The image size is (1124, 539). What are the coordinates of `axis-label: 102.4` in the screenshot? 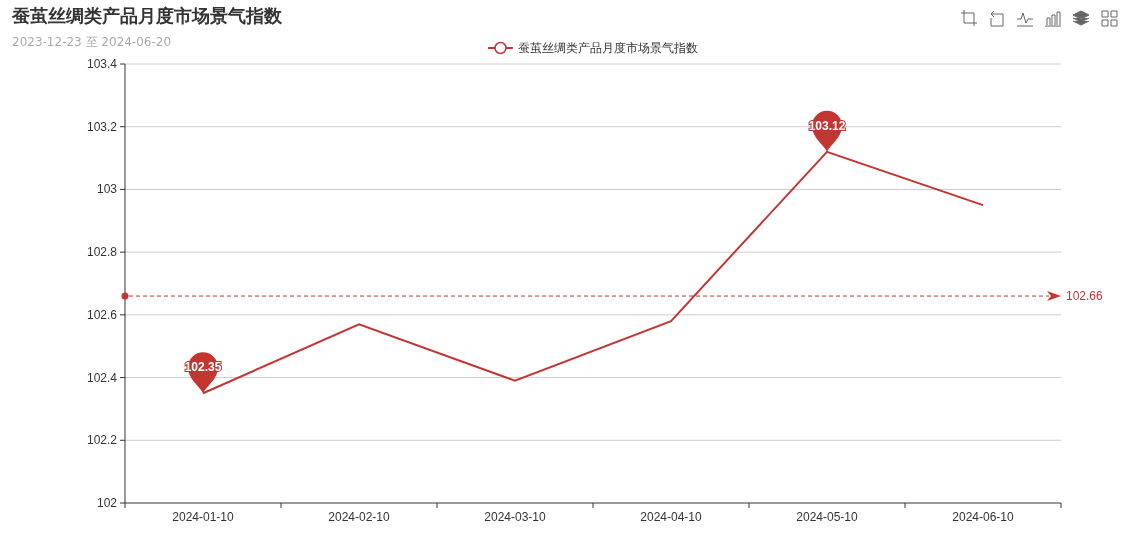 It's located at (101, 377).